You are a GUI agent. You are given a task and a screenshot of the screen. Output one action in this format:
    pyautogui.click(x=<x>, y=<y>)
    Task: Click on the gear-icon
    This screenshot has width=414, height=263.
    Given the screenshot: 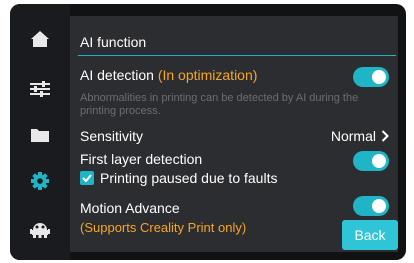 What is the action you would take?
    pyautogui.click(x=40, y=181)
    